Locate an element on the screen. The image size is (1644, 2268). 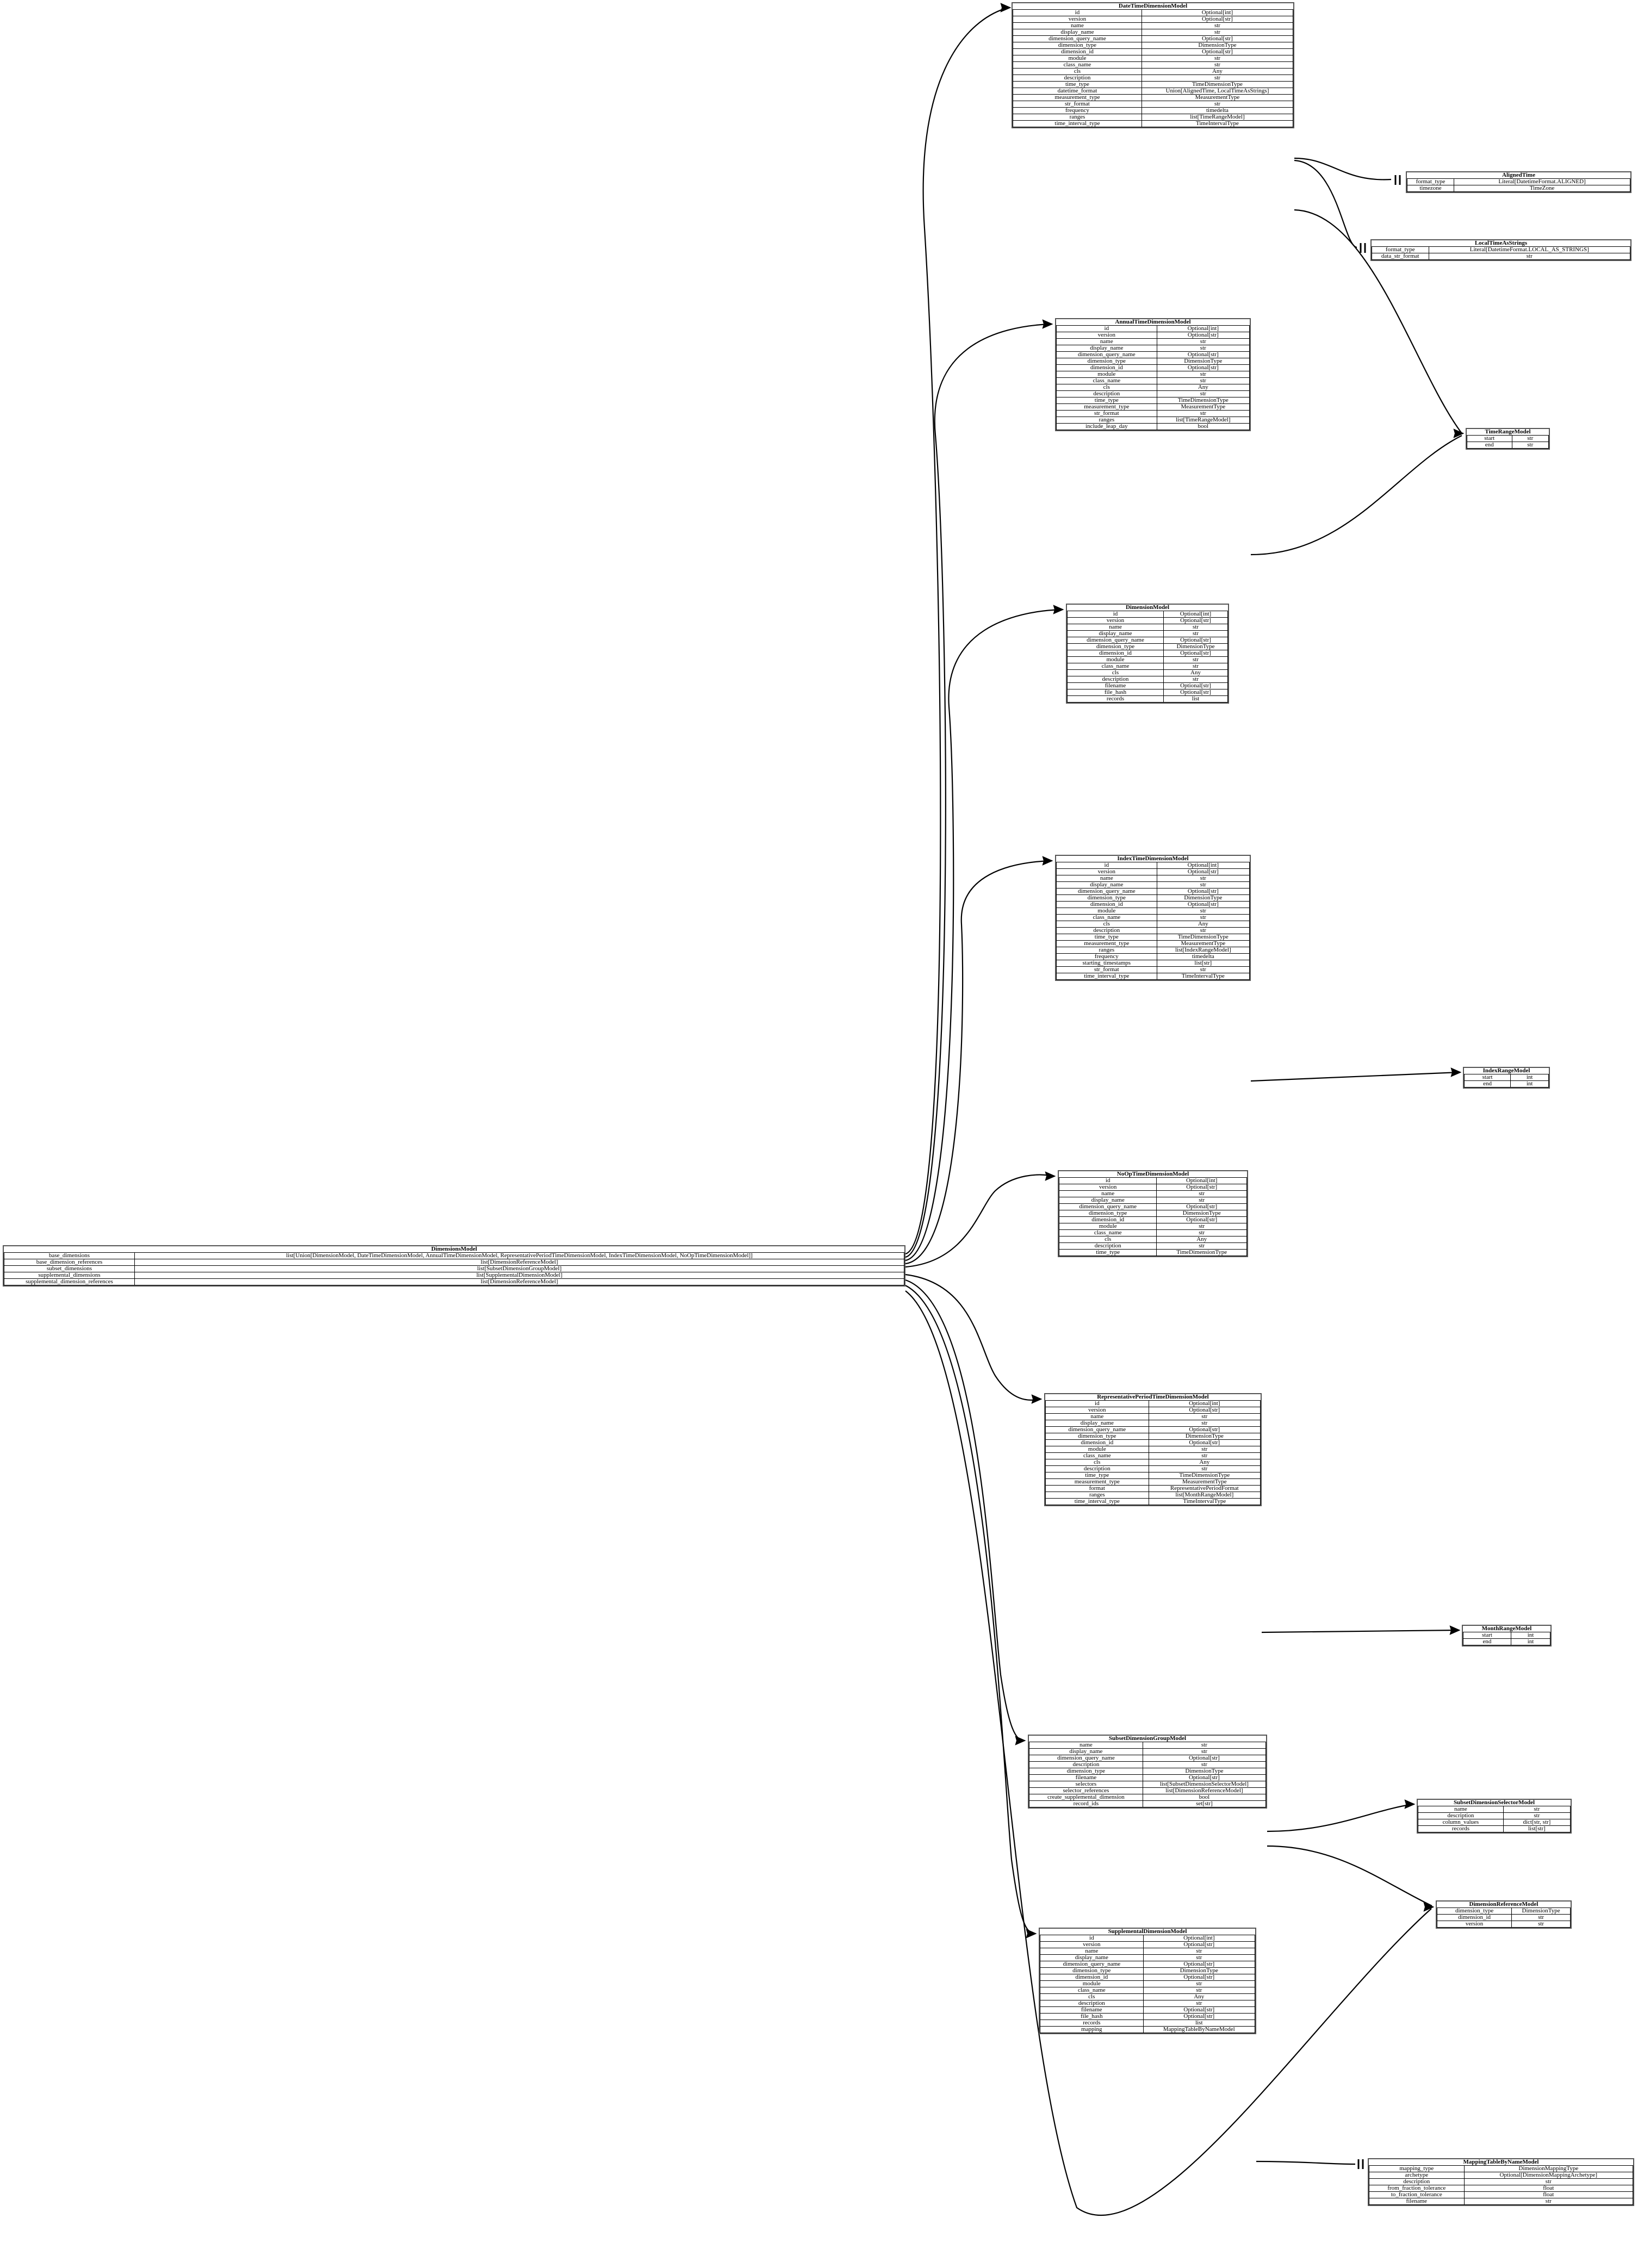
class-name: MonthRangeModel is located at coordinates (1506, 1629).